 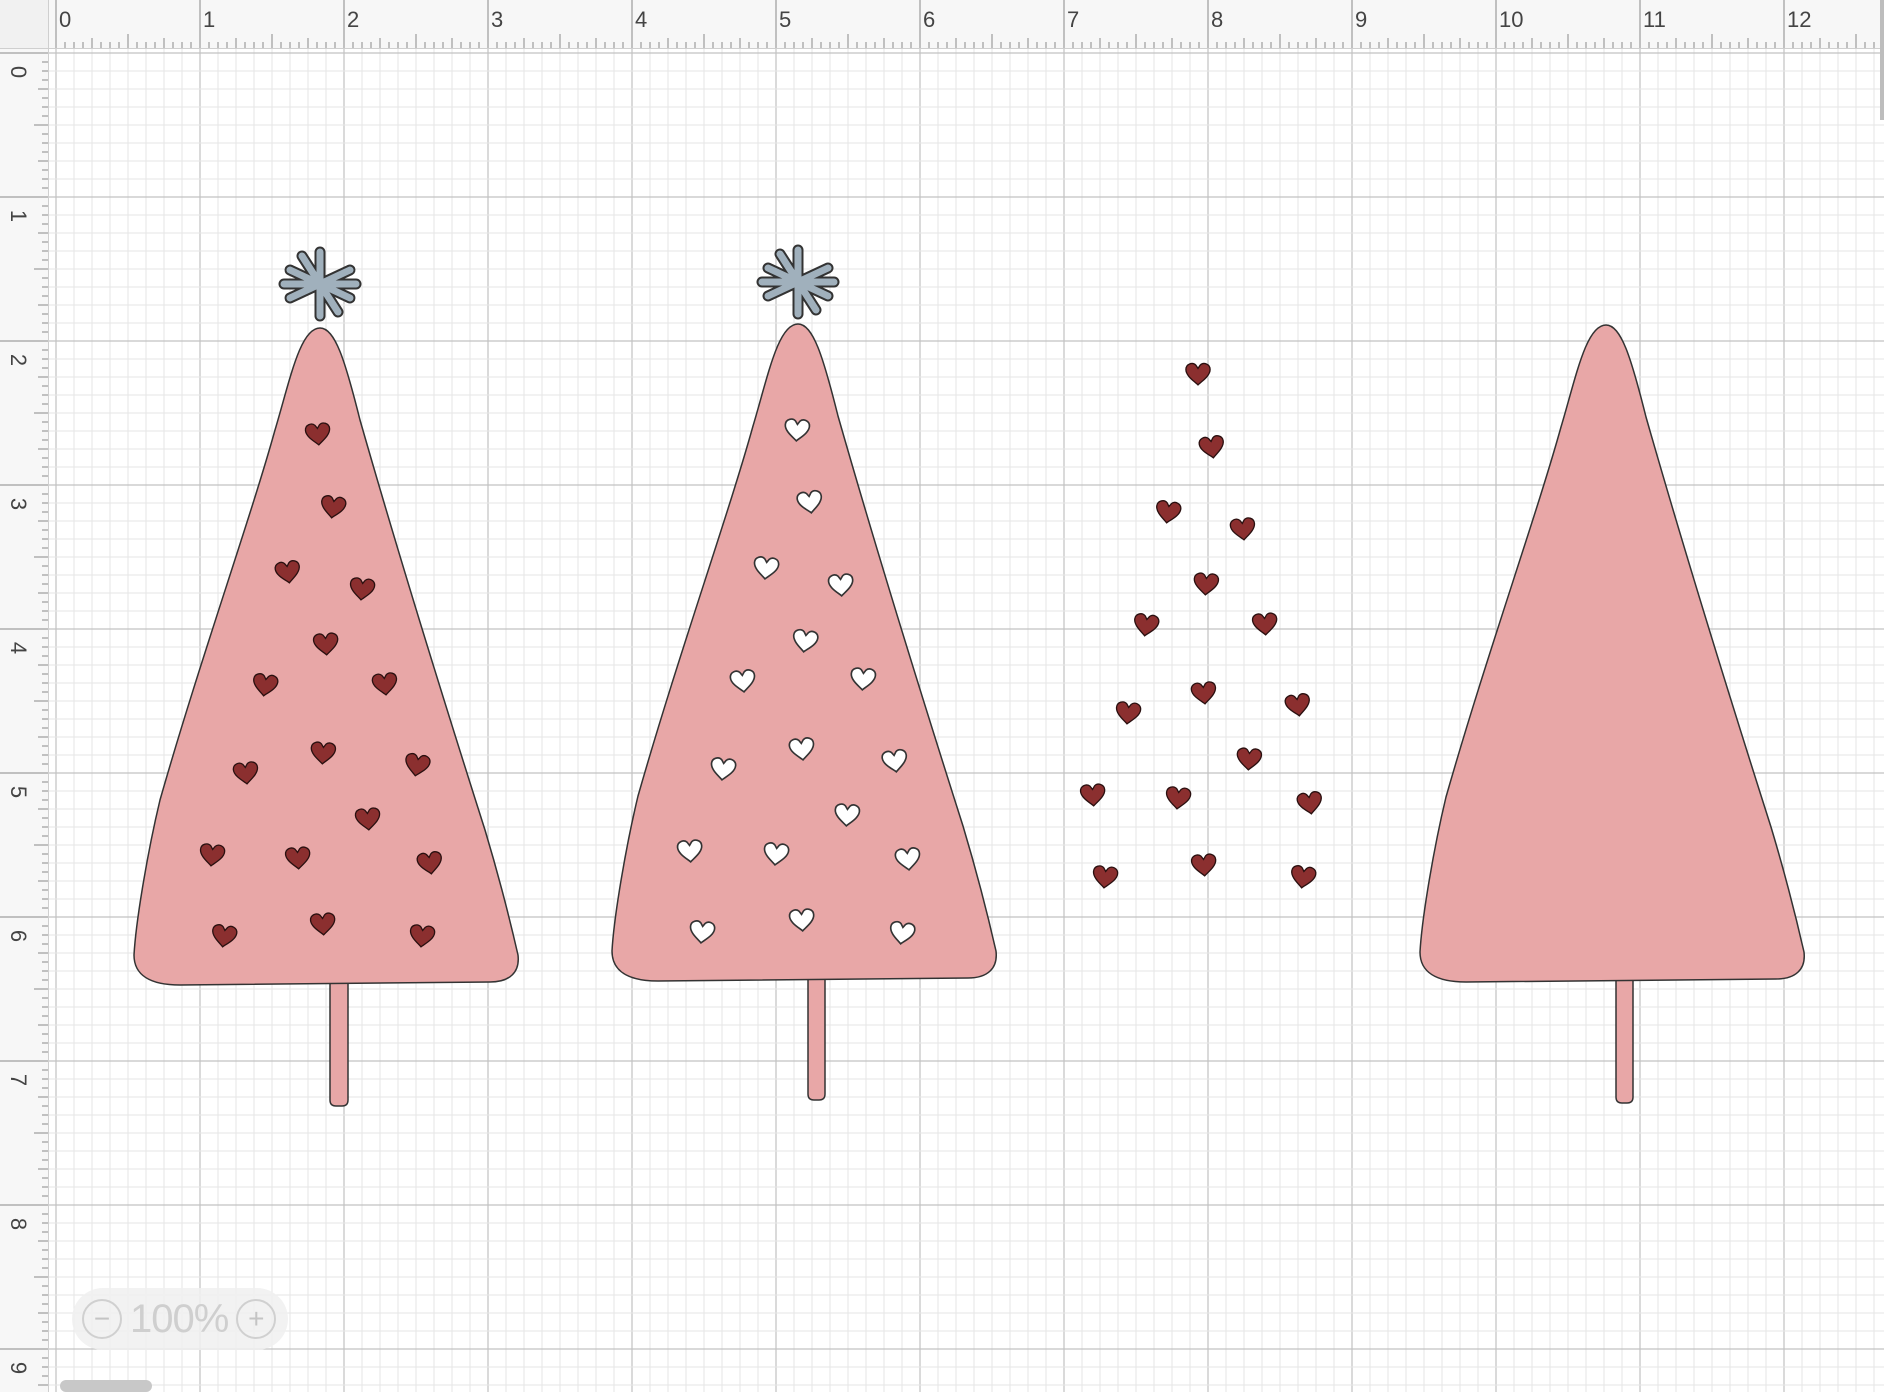 I want to click on scroll-edge, so click(x=1882, y=60).